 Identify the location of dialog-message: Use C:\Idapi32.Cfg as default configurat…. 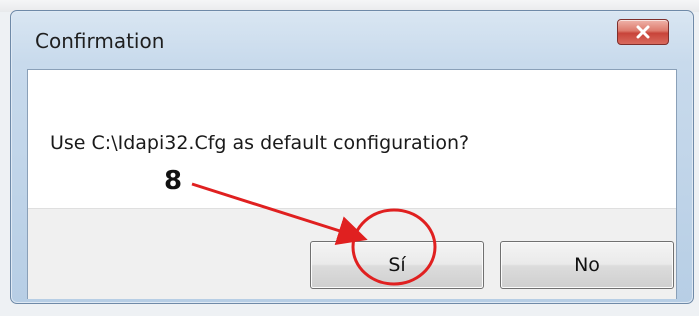
(260, 143).